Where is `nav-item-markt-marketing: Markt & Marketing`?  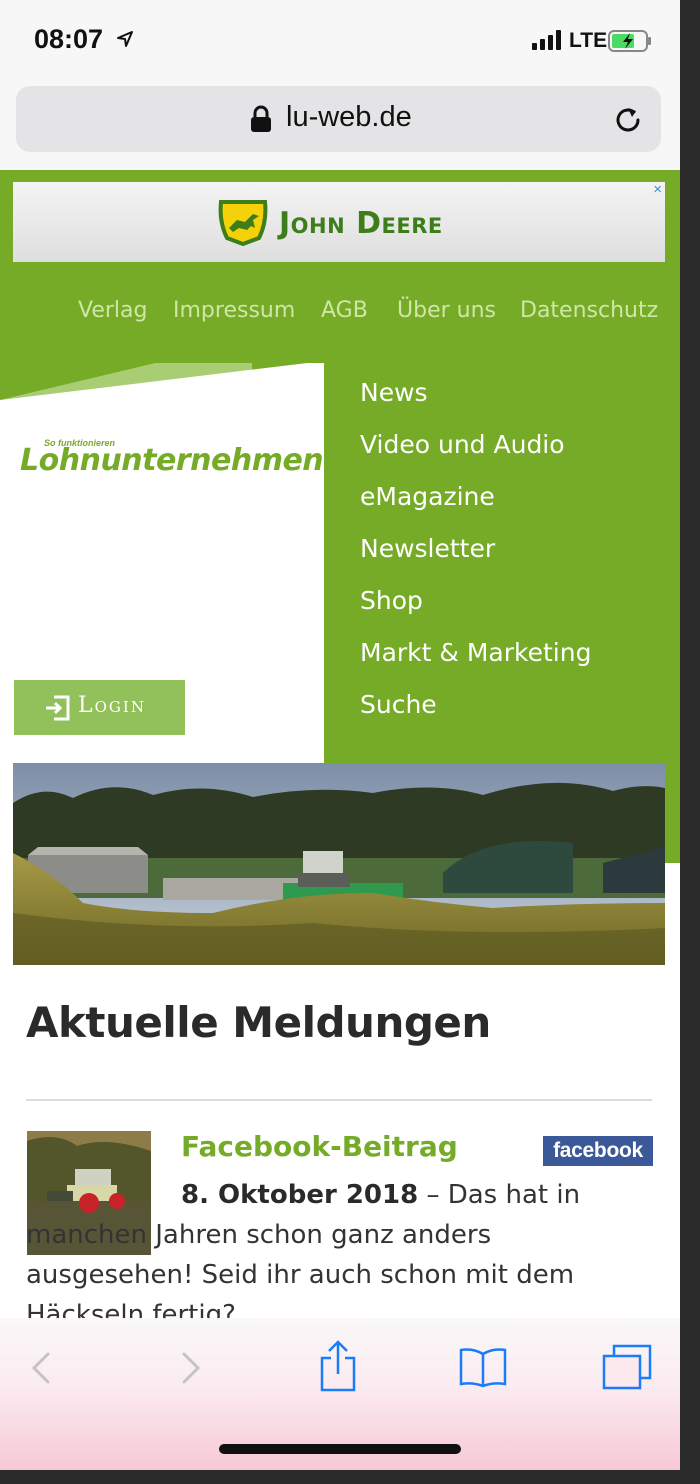 nav-item-markt-marketing: Markt & Marketing is located at coordinates (510, 661).